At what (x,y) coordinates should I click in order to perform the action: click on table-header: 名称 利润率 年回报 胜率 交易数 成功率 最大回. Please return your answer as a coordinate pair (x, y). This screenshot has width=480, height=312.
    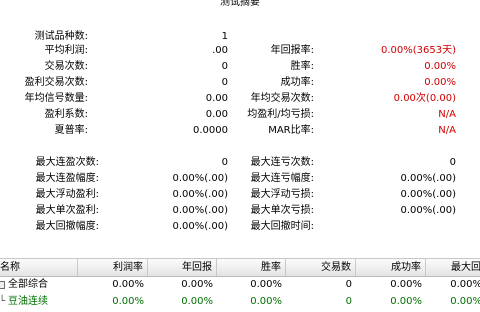
    Looking at the image, I should click on (240, 267).